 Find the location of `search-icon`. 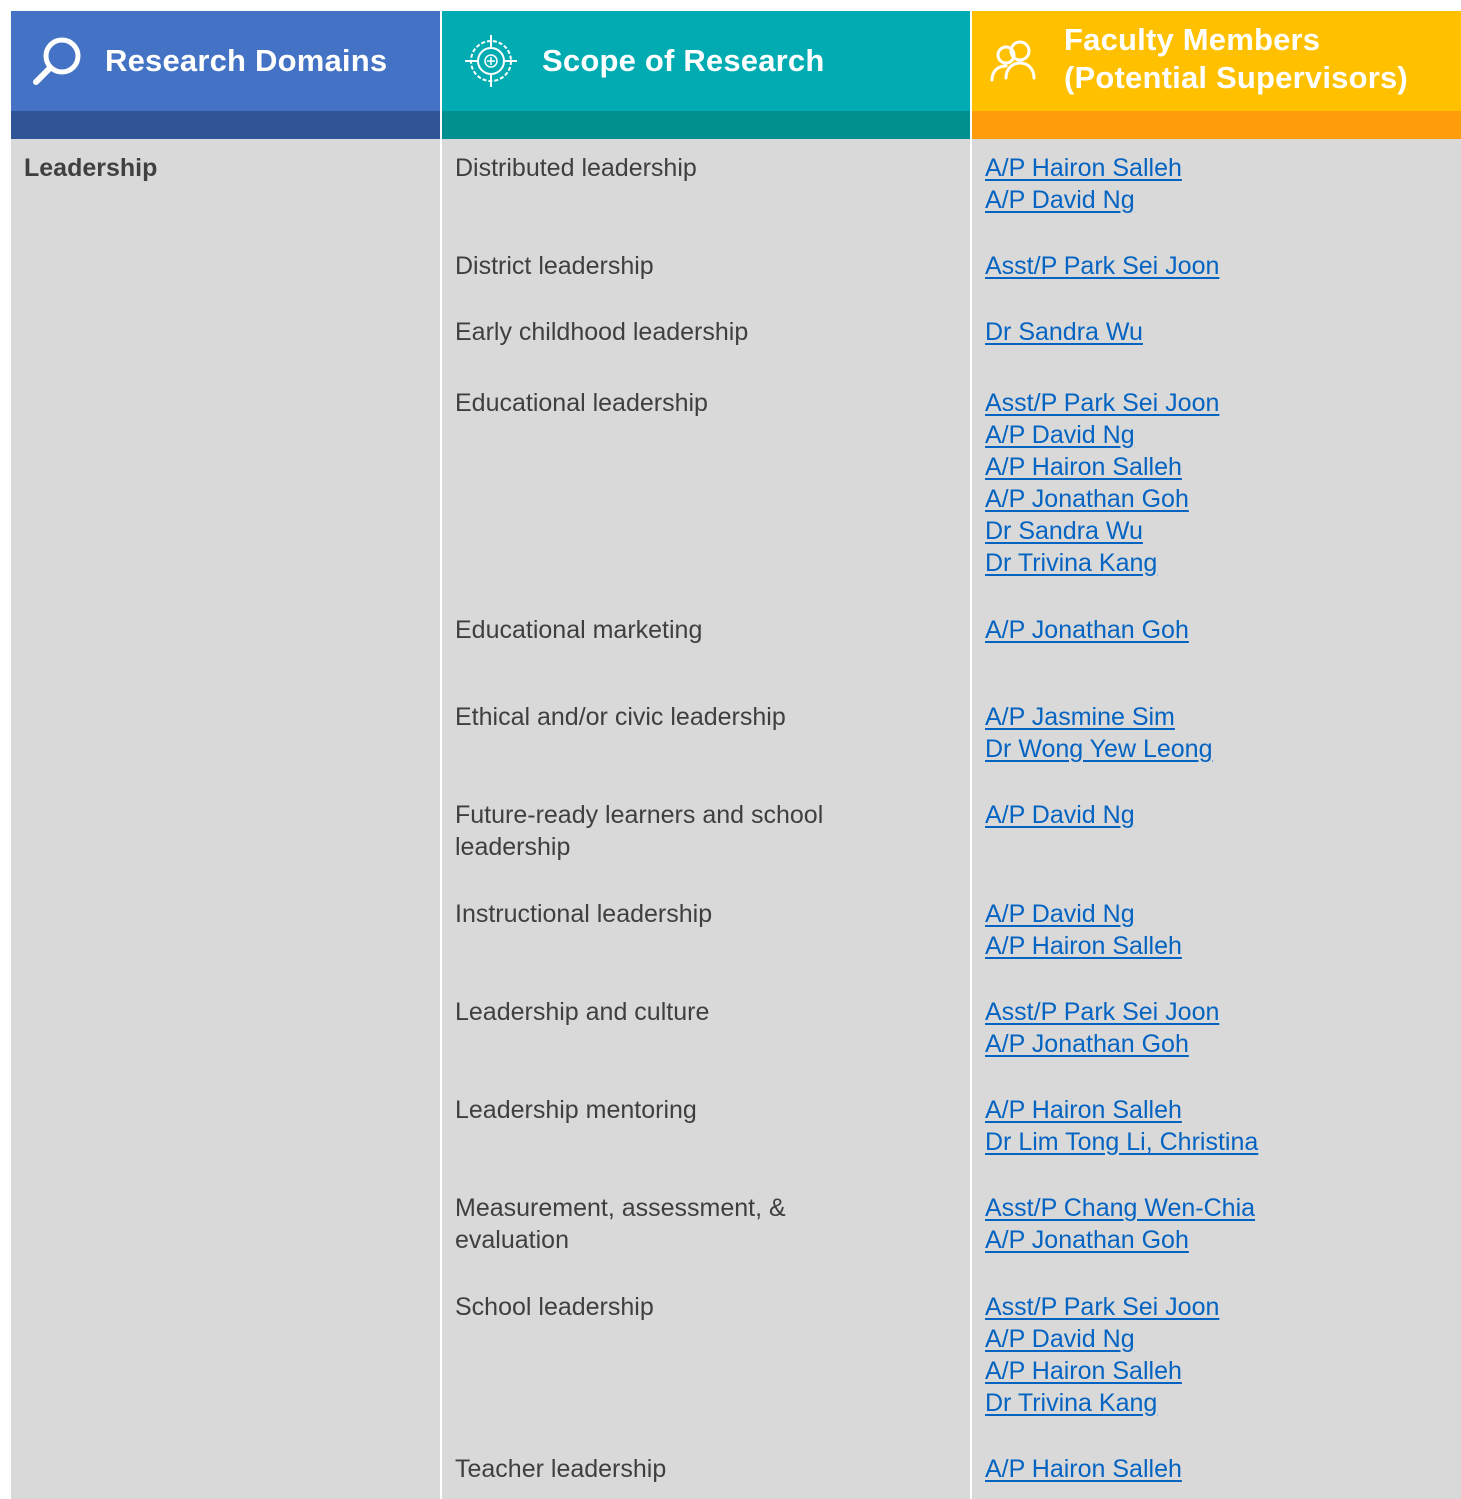

search-icon is located at coordinates (57, 61).